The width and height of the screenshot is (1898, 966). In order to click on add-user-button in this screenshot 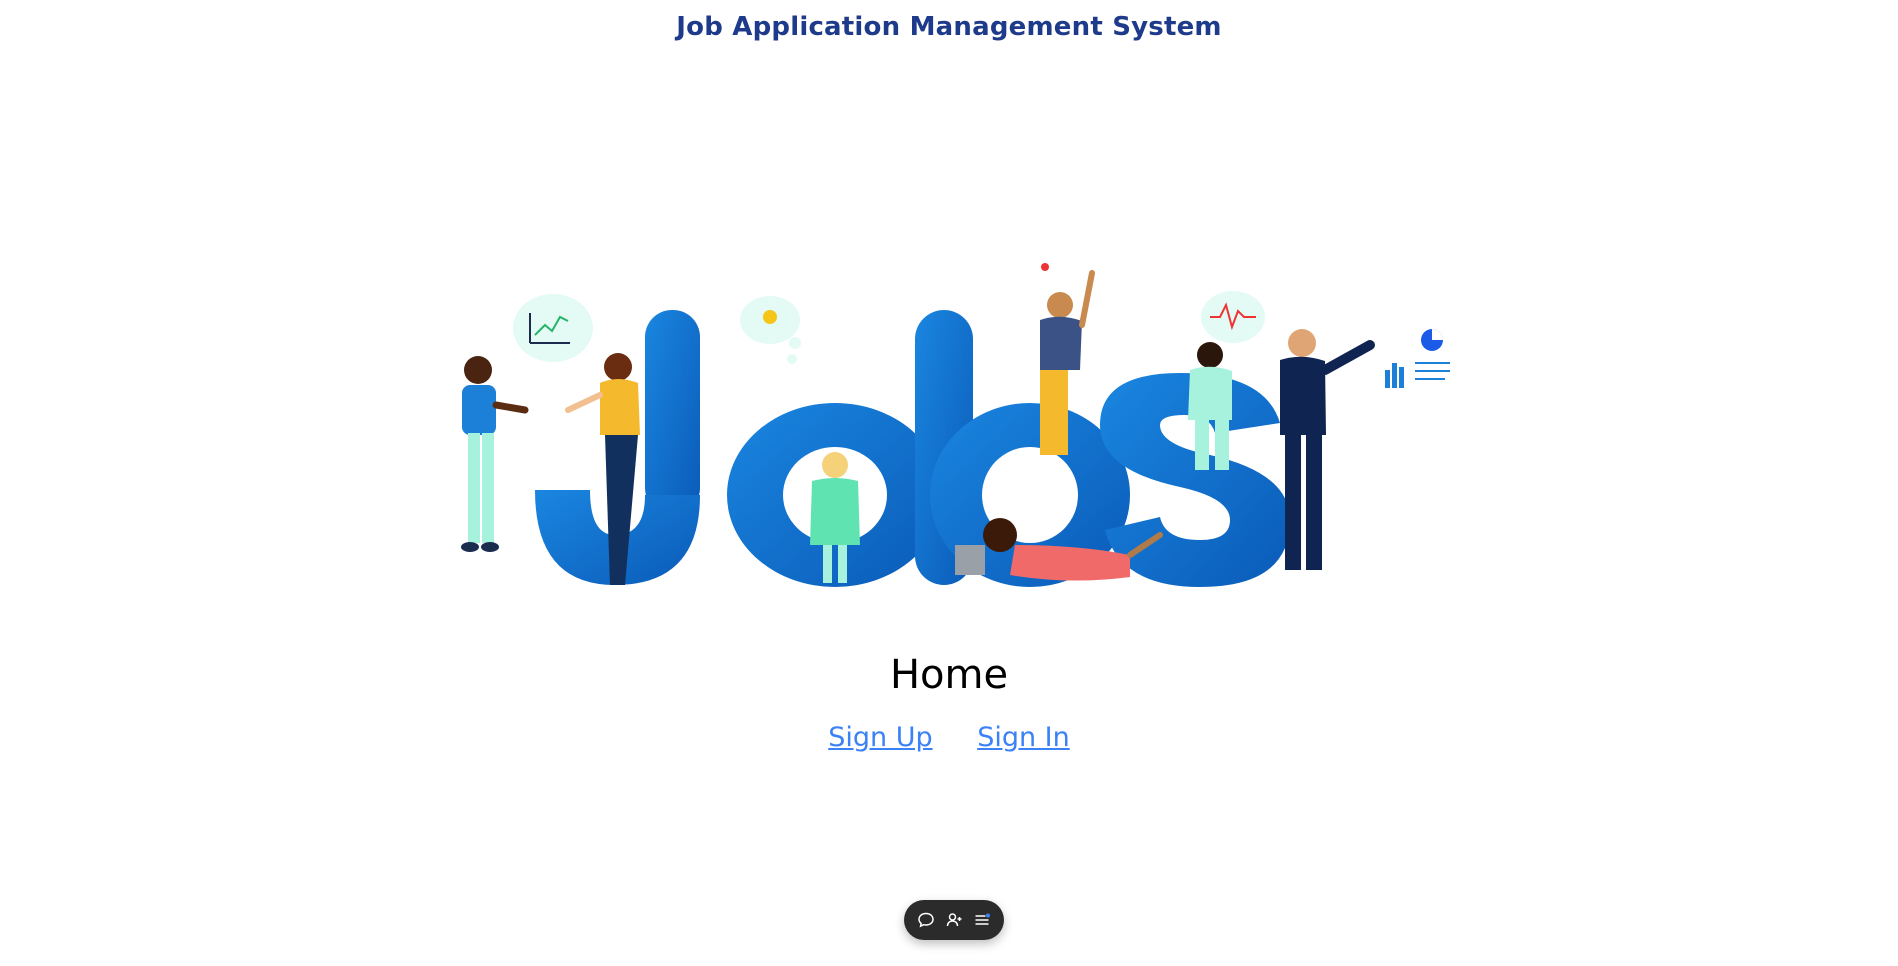, I will do `click(954, 920)`.